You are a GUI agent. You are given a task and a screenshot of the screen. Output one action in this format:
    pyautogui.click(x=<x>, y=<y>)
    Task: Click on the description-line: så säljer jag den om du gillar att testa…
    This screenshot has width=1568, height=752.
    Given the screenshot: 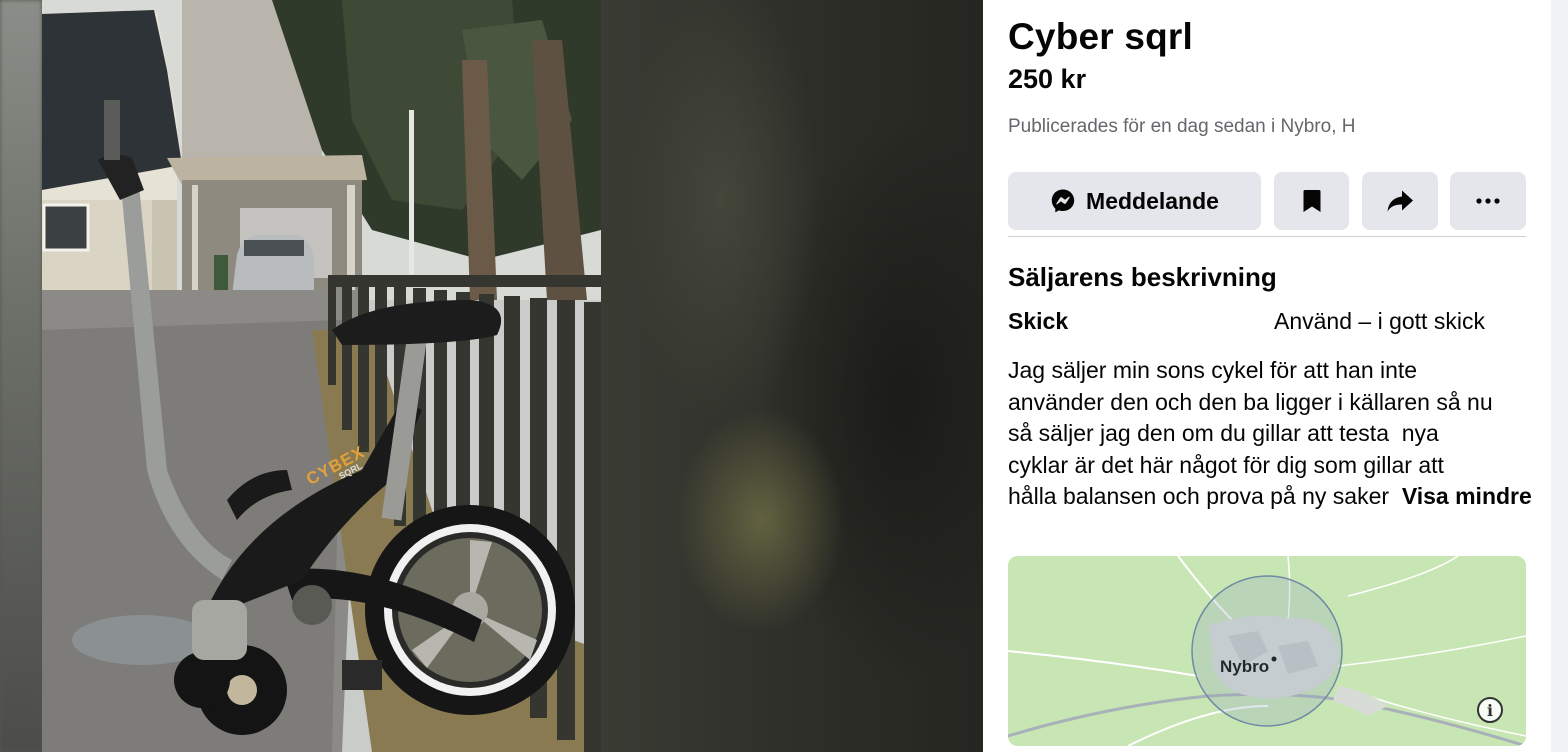 What is the action you would take?
    pyautogui.click(x=1223, y=433)
    